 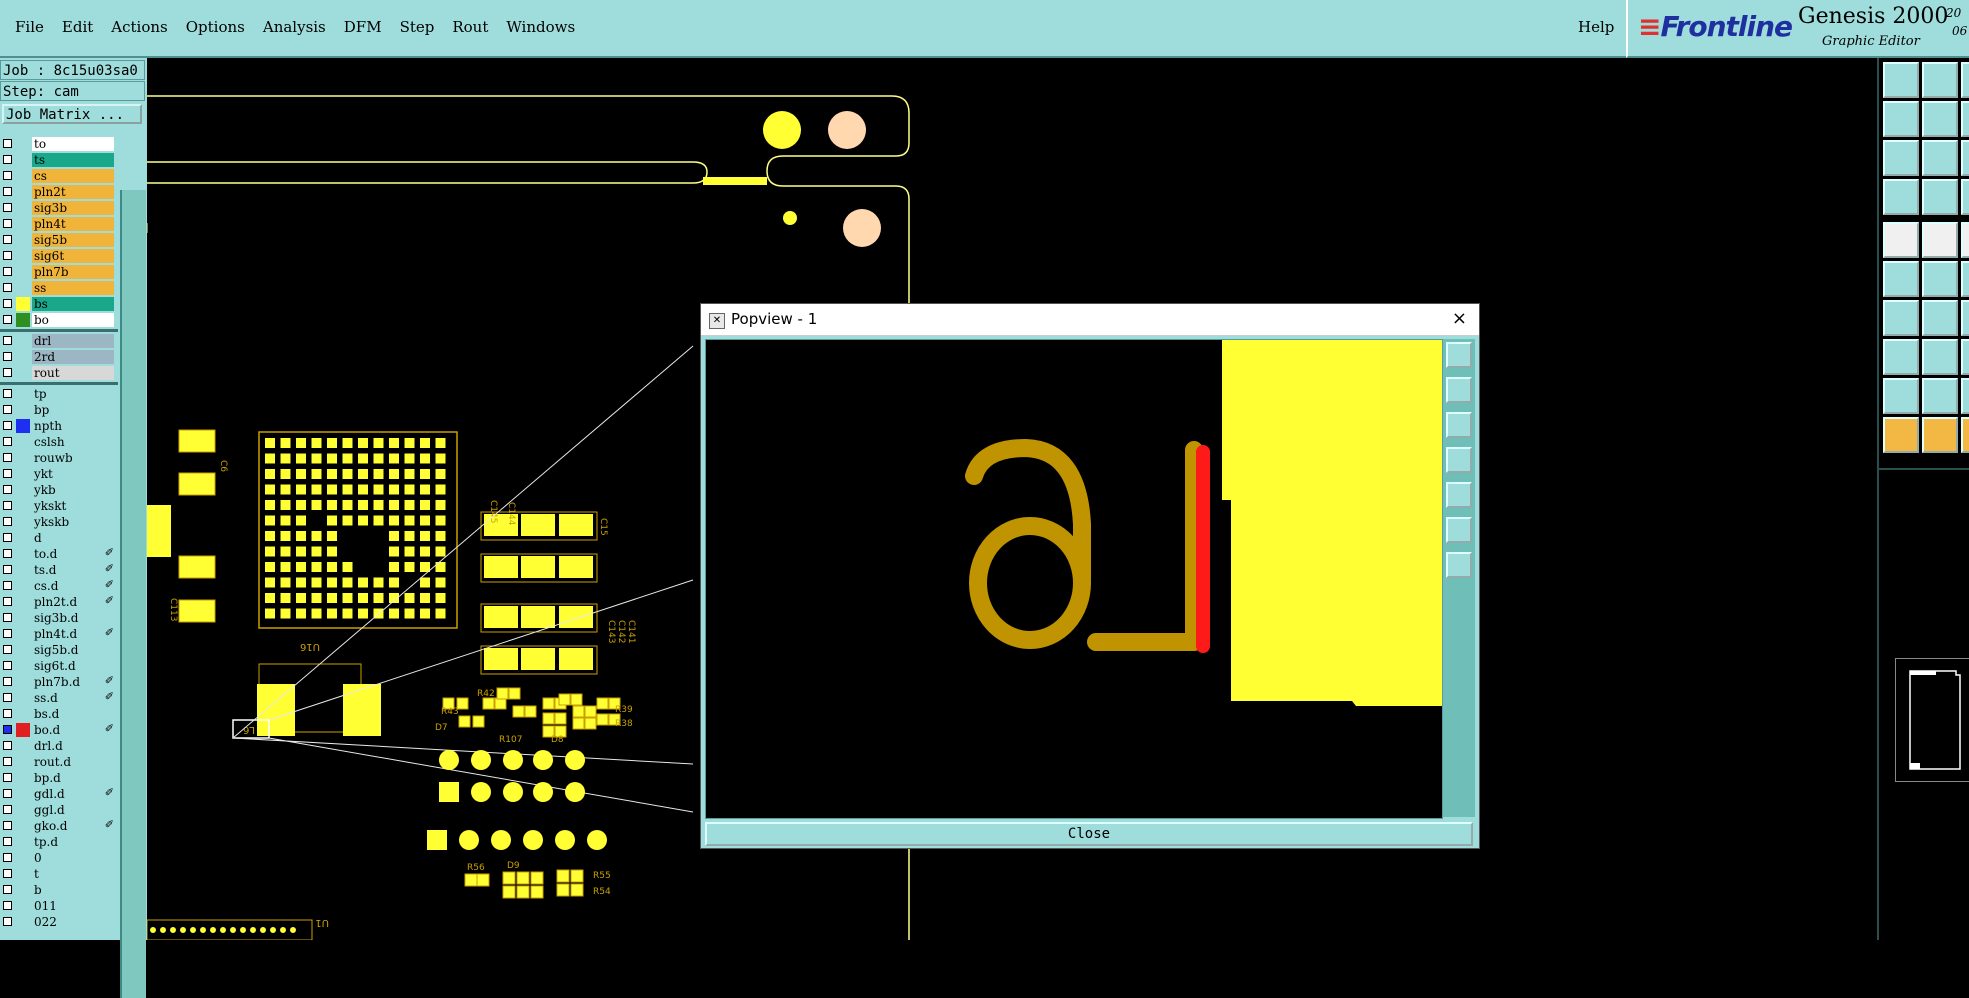 I want to click on layer-row: bo, so click(x=59, y=320).